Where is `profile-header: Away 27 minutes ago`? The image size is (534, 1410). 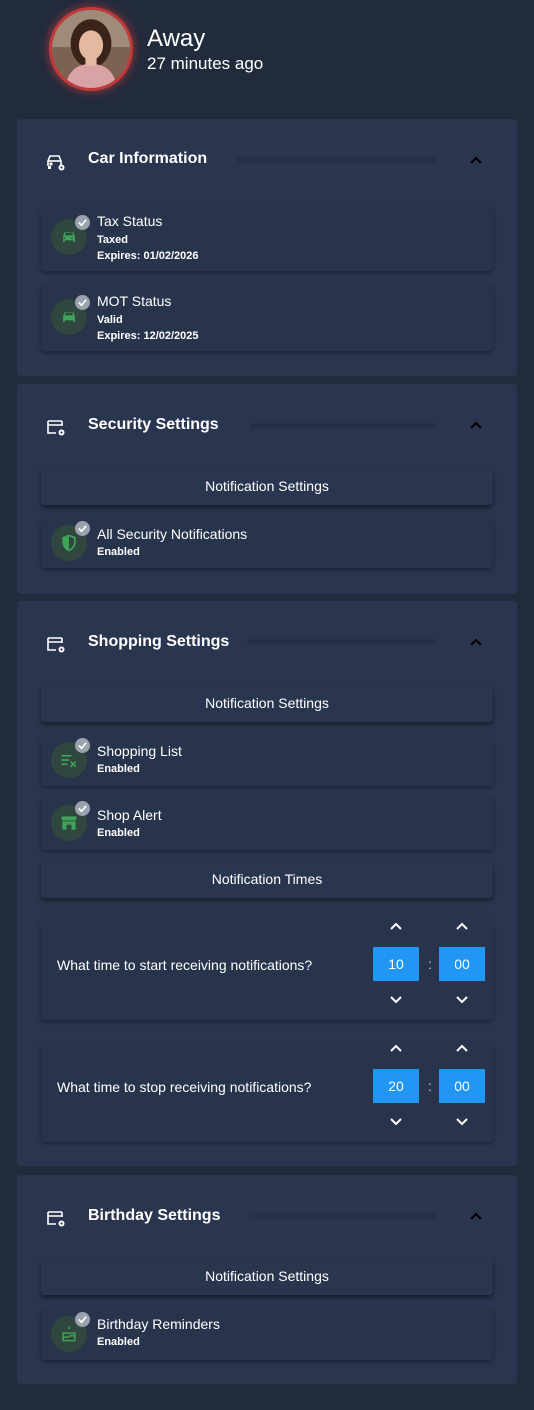
profile-header: Away 27 minutes ago is located at coordinates (267, 55).